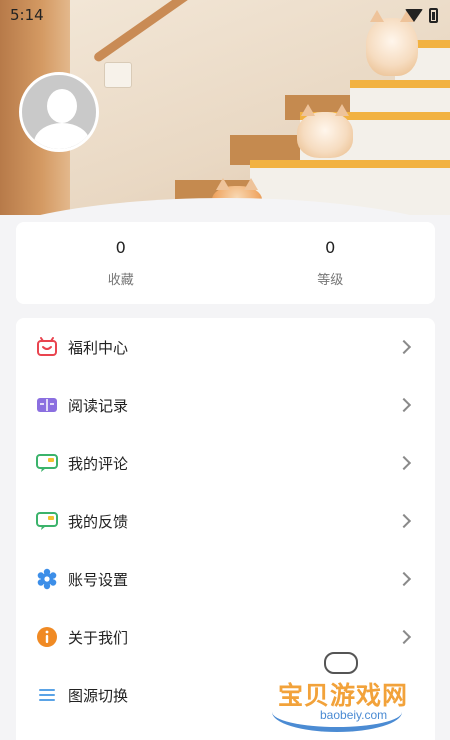  I want to click on status-icons, so click(421, 15).